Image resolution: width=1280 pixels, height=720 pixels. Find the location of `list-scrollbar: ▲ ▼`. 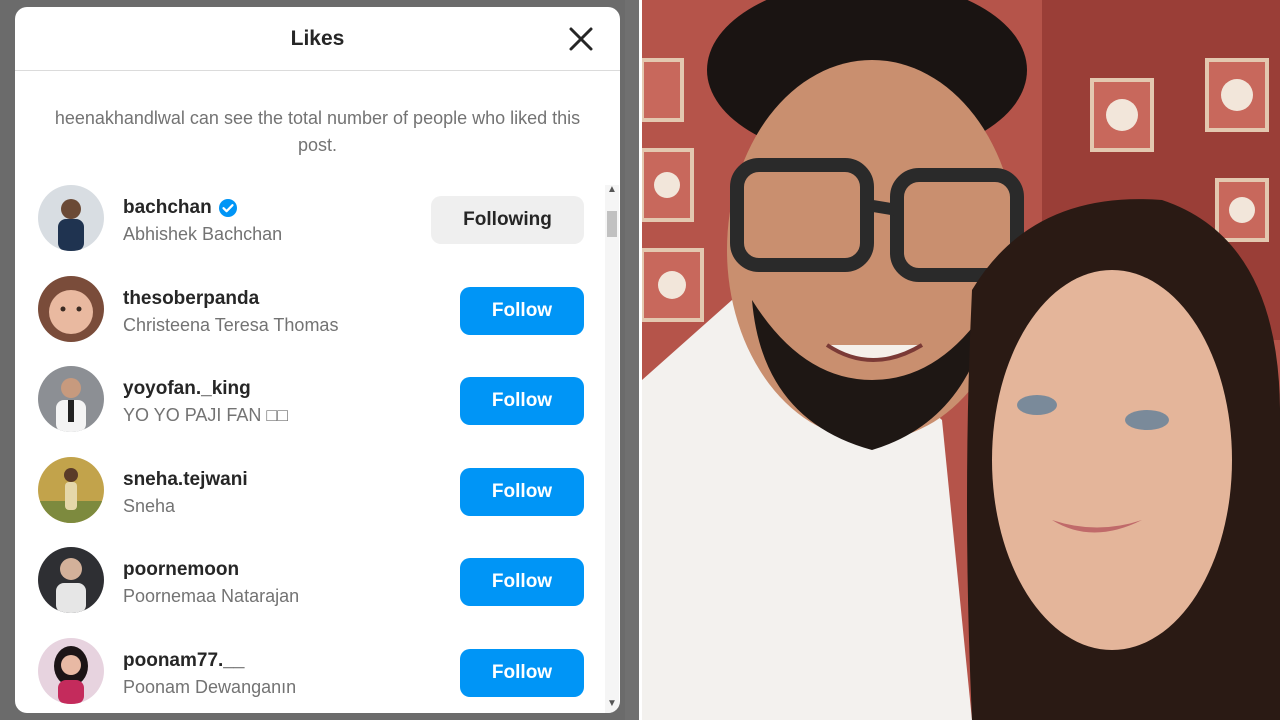

list-scrollbar: ▲ ▼ is located at coordinates (612, 449).